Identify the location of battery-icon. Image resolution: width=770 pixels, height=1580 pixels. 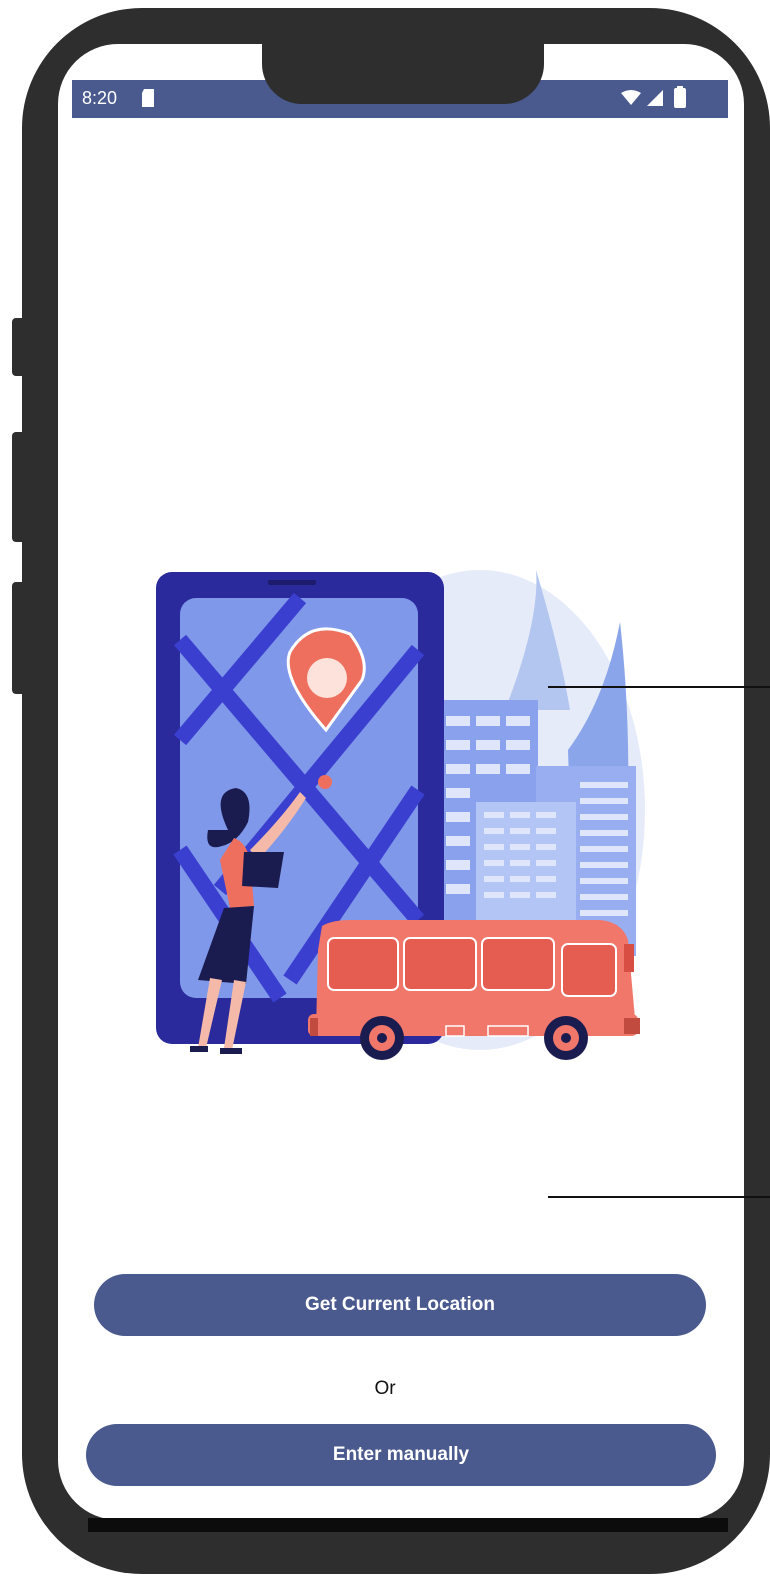
(680, 99).